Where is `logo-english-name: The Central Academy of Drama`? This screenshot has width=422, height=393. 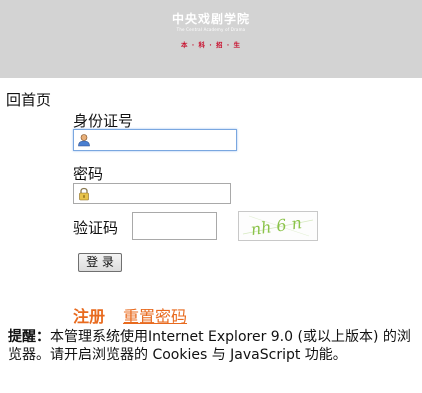 logo-english-name: The Central Academy of Drama is located at coordinates (211, 29).